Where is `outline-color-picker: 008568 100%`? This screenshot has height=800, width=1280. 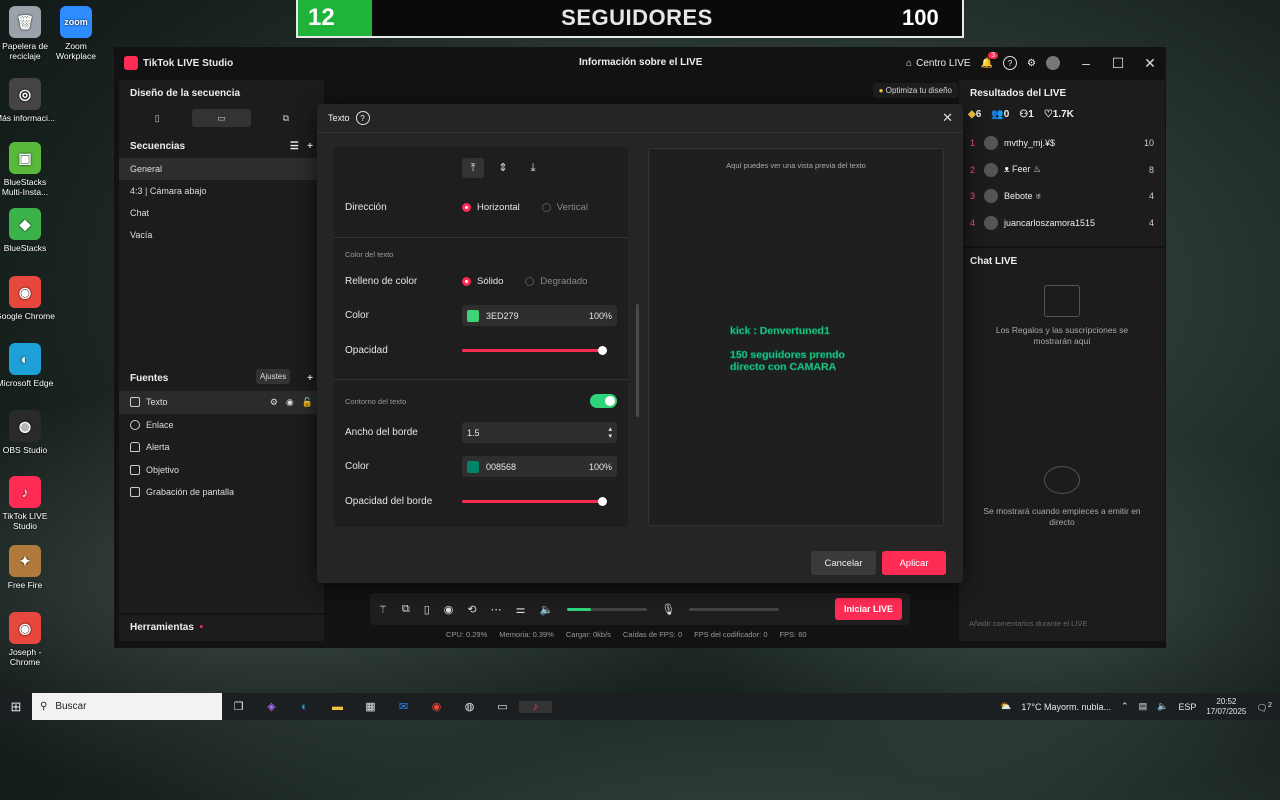 outline-color-picker: 008568 100% is located at coordinates (539, 466).